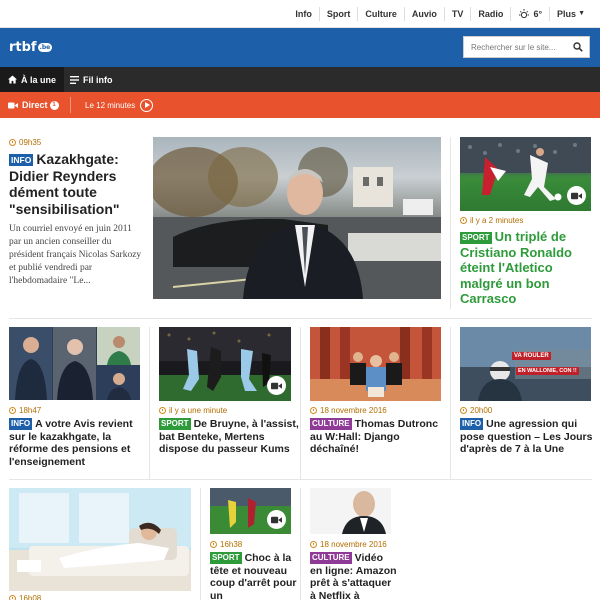 The image size is (600, 600). What do you see at coordinates (39, 79) in the screenshot?
I see `tab-a-la-une-label: À la une` at bounding box center [39, 79].